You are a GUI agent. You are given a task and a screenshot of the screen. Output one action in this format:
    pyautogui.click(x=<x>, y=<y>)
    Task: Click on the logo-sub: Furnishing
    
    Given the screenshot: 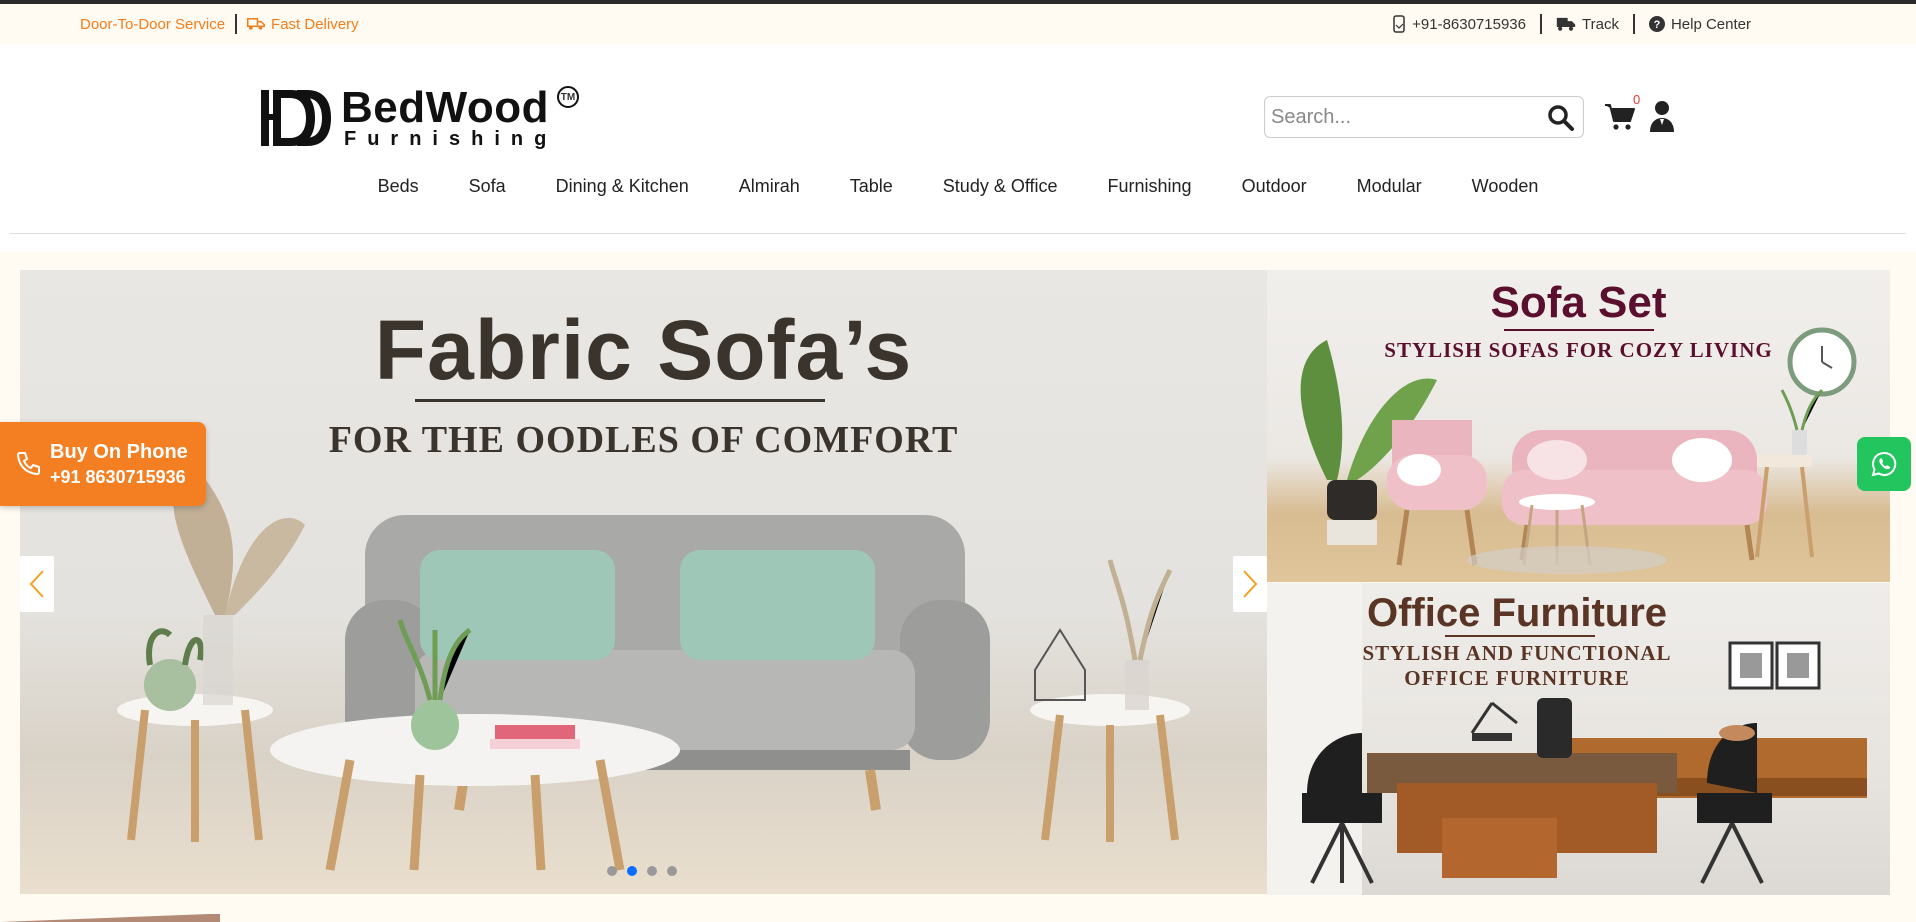 What is the action you would take?
    pyautogui.click(x=451, y=139)
    